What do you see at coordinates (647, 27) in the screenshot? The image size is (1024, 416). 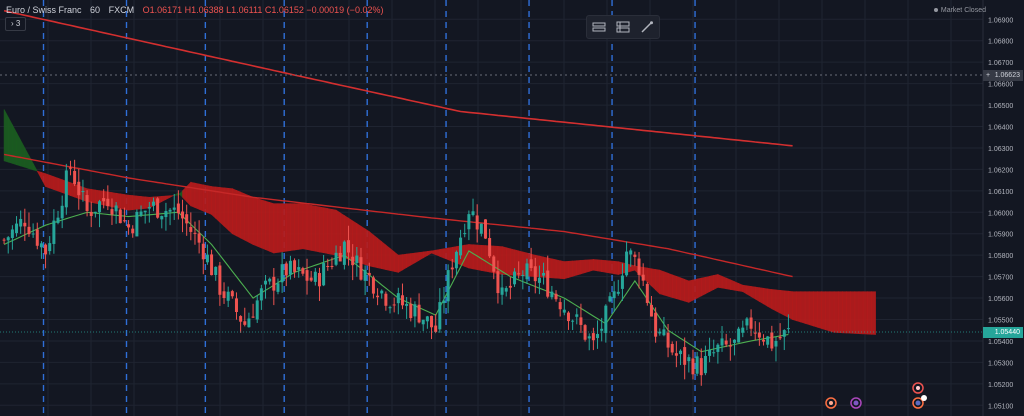 I see `brush-icon` at bounding box center [647, 27].